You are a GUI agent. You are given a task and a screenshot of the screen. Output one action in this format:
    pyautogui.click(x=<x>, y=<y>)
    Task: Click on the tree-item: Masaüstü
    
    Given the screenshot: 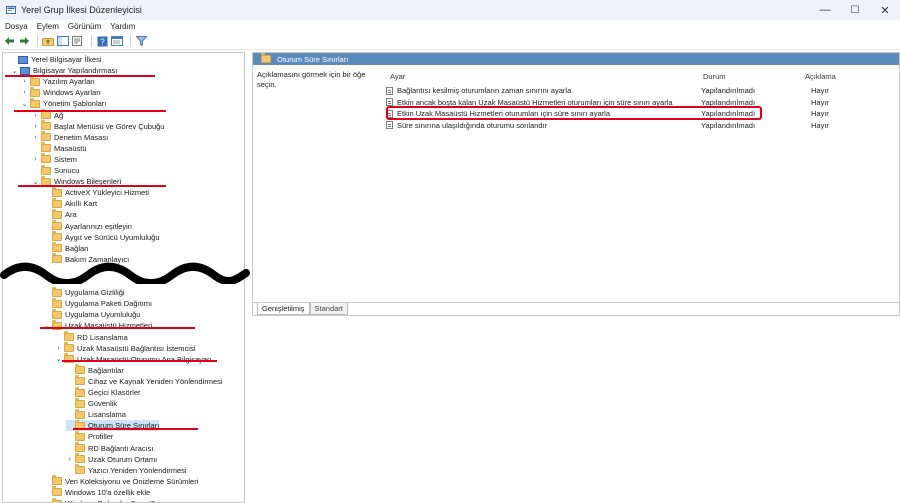 What is the action you would take?
    pyautogui.click(x=59, y=148)
    